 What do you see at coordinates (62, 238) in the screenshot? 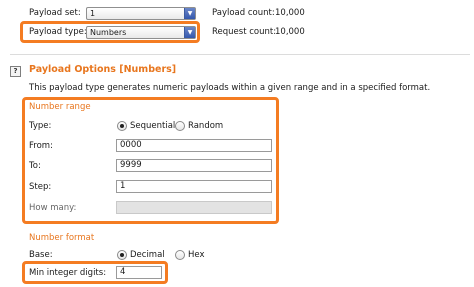
I see `number-format-title: Number format` at bounding box center [62, 238].